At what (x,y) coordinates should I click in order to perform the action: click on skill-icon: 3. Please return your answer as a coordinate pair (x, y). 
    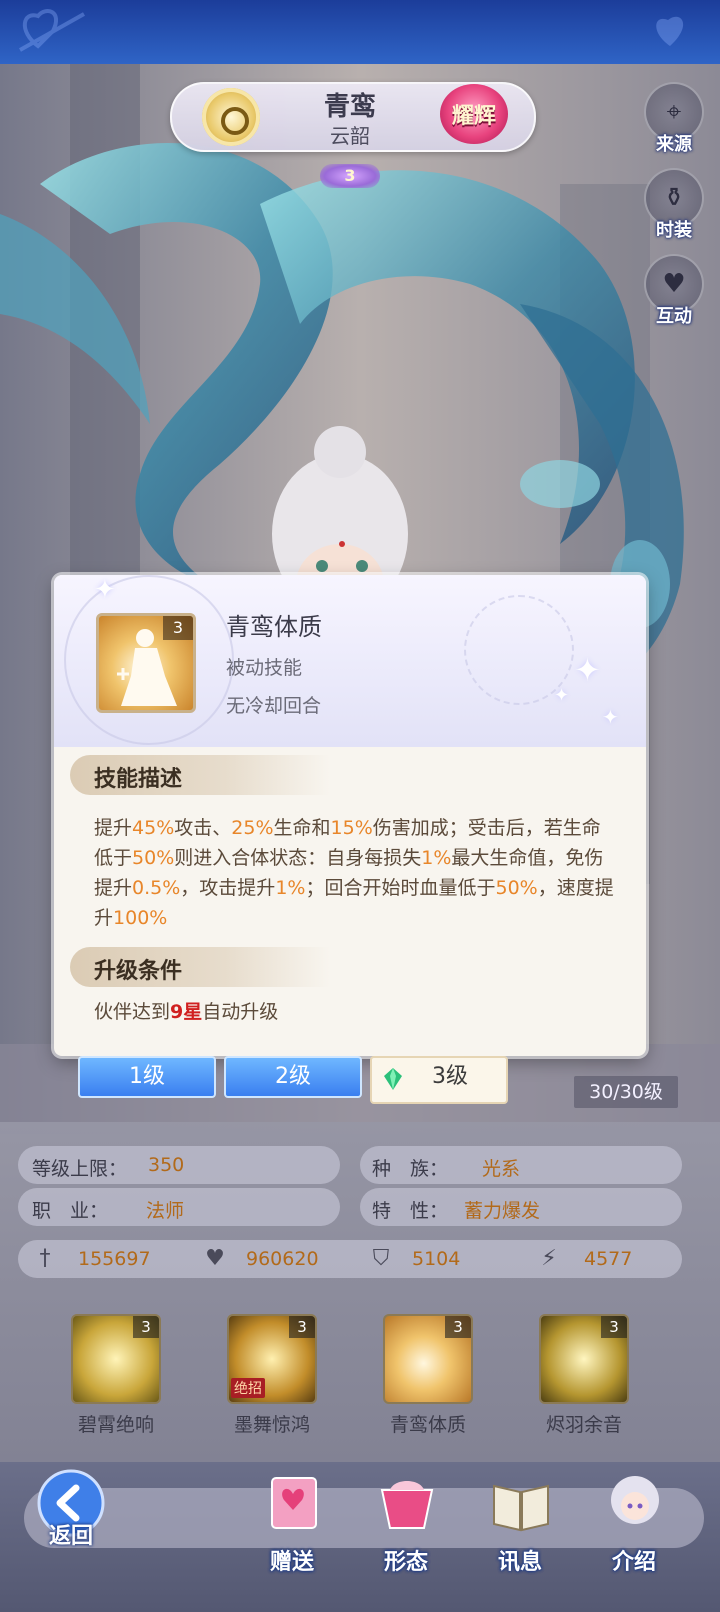
    Looking at the image, I should click on (146, 663).